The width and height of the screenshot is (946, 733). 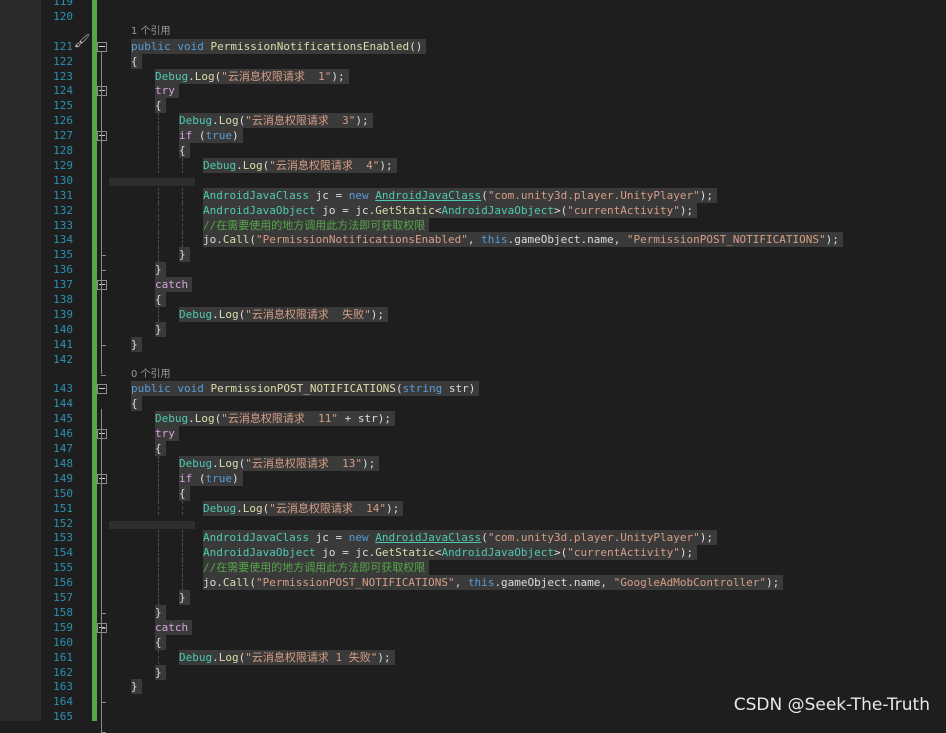 I want to click on line-number: 119, so click(x=63, y=4).